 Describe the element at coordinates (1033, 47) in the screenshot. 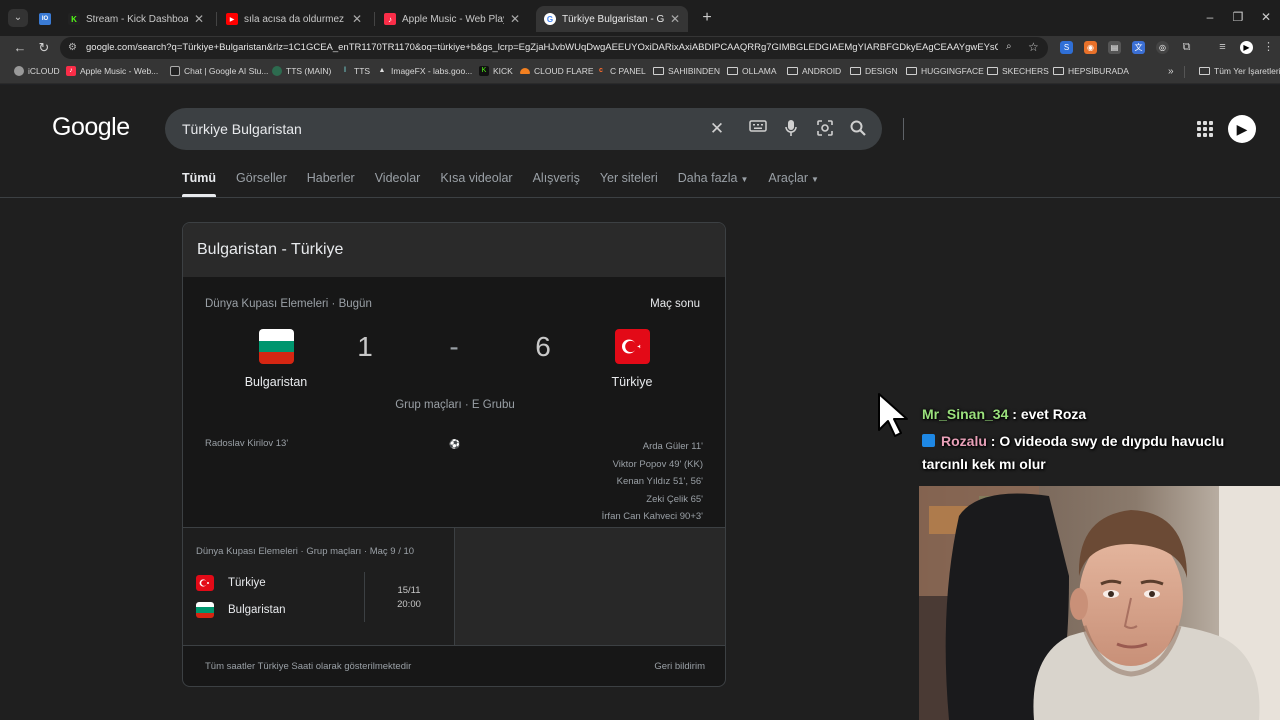

I see `bookmark-star-icon: ☆` at that location.